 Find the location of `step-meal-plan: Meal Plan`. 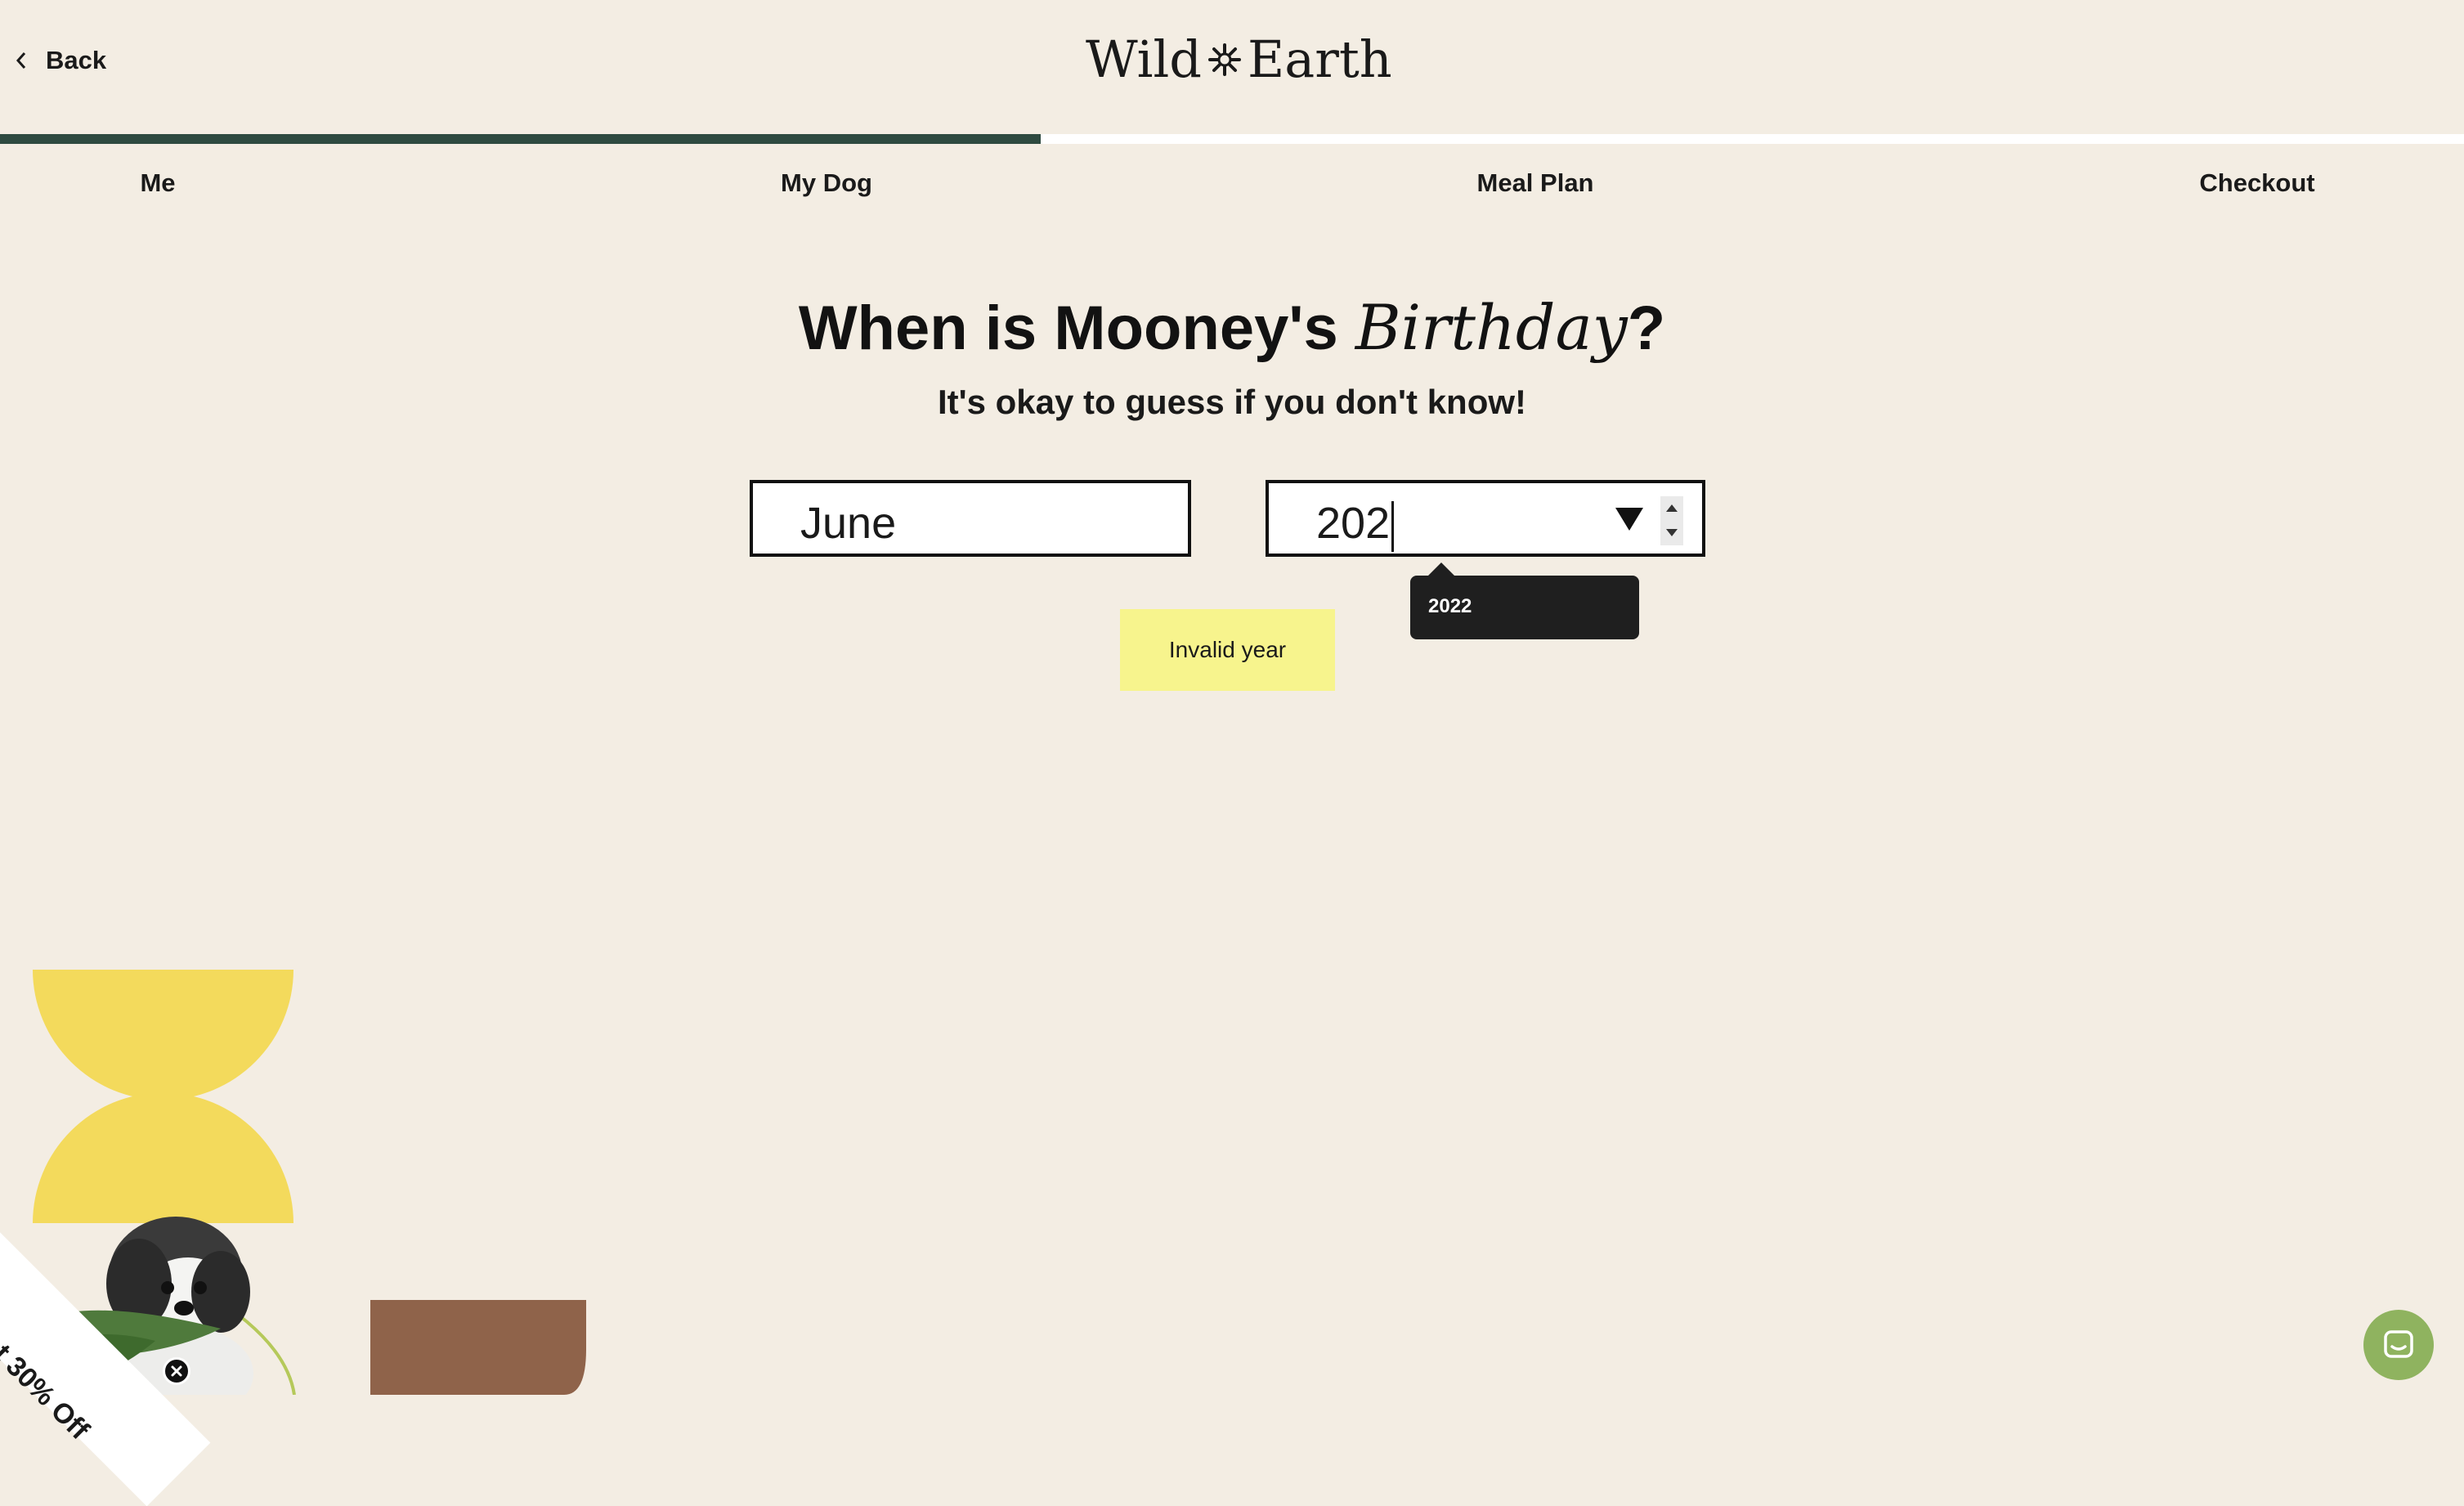

step-meal-plan: Meal Plan is located at coordinates (1535, 183).